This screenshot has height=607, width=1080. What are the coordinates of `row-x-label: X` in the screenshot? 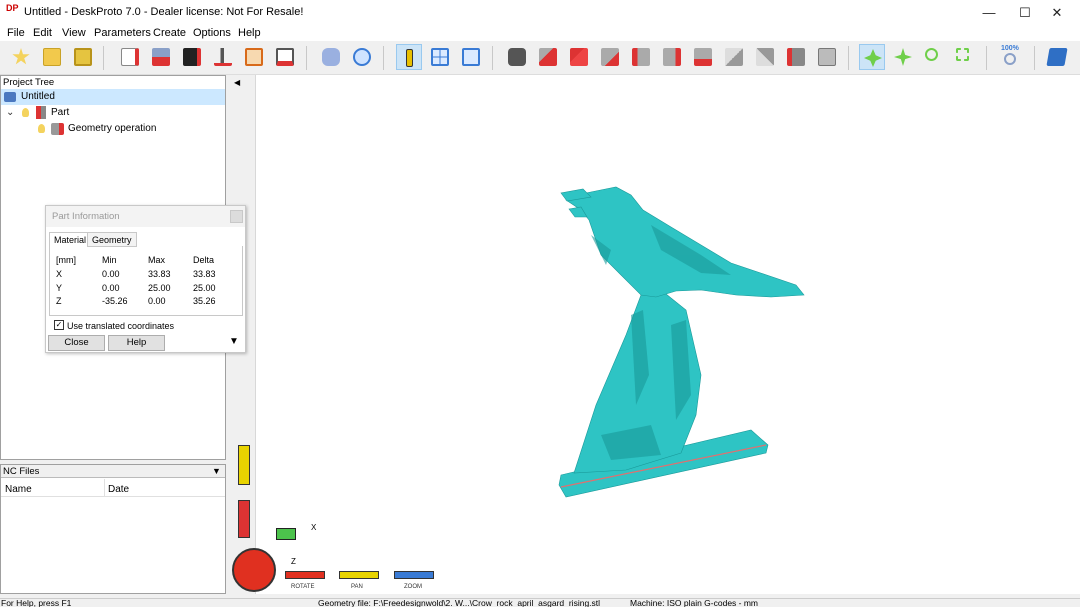 It's located at (59, 274).